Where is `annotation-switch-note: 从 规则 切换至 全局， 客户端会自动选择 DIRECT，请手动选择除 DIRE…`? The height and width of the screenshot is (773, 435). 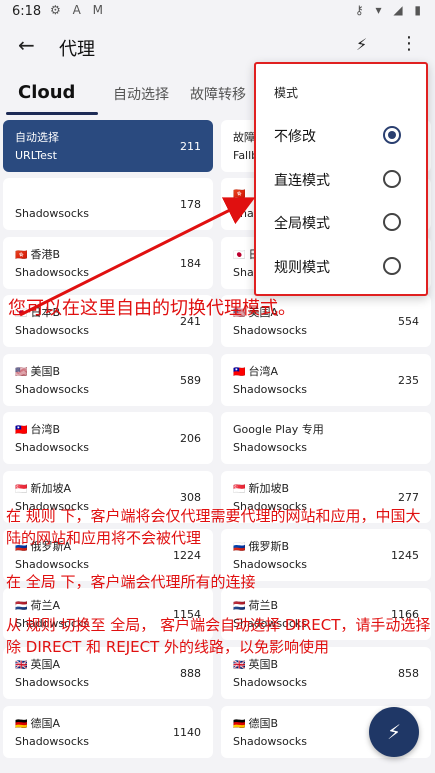
annotation-switch-note: 从 规则 切换至 全局， 客户端会自动选择 DIRECT，请手动选择除 DIRE… is located at coordinates (218, 636).